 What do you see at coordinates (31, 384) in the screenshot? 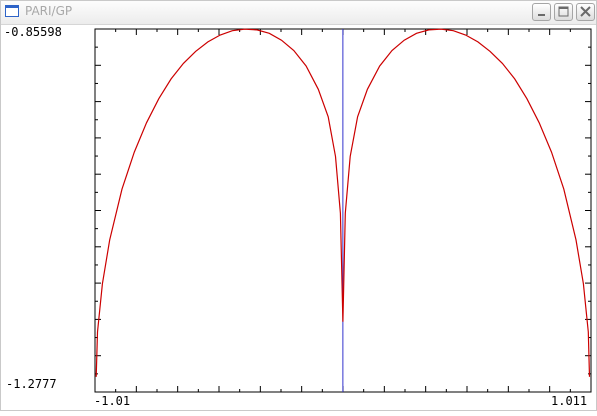
I see `y-min-tick-label: -1.2777` at bounding box center [31, 384].